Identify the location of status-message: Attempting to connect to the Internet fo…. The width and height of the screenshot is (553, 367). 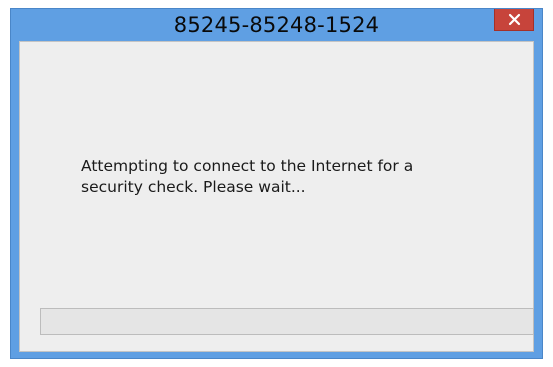
(291, 177).